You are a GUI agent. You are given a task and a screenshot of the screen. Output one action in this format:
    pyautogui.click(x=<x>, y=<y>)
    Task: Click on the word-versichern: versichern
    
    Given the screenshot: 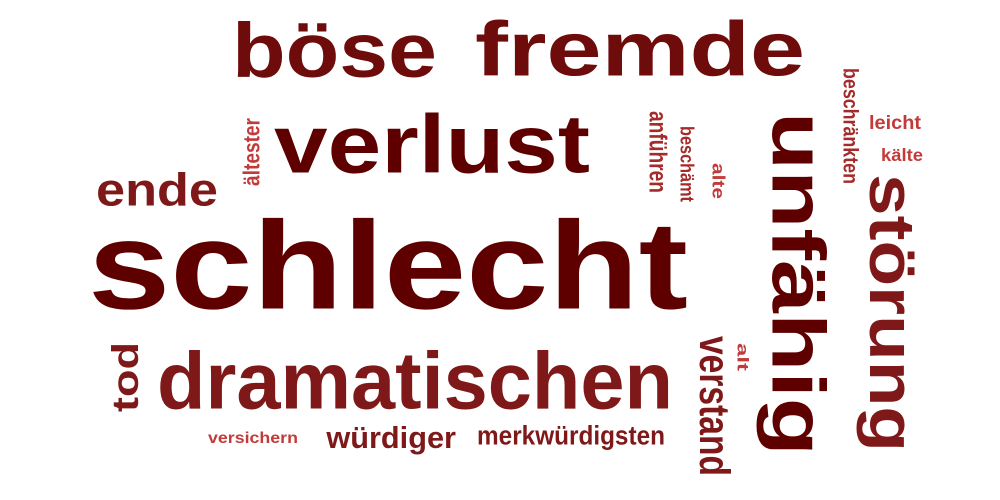 What is the action you would take?
    pyautogui.click(x=253, y=438)
    